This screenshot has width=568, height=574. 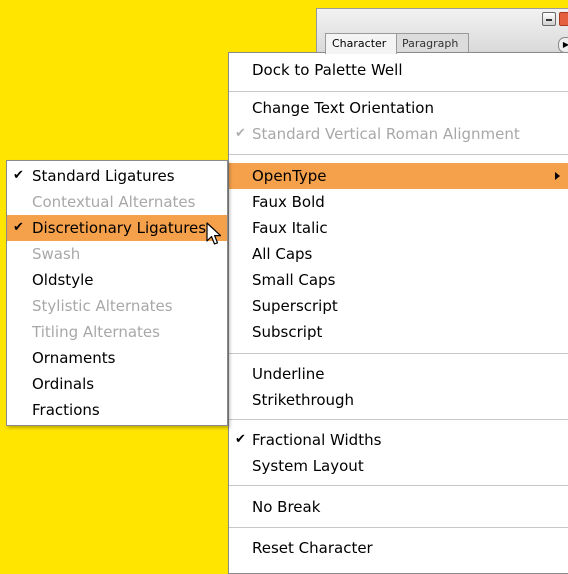 What do you see at coordinates (74, 358) in the screenshot?
I see `menu-item-label: Ornaments` at bounding box center [74, 358].